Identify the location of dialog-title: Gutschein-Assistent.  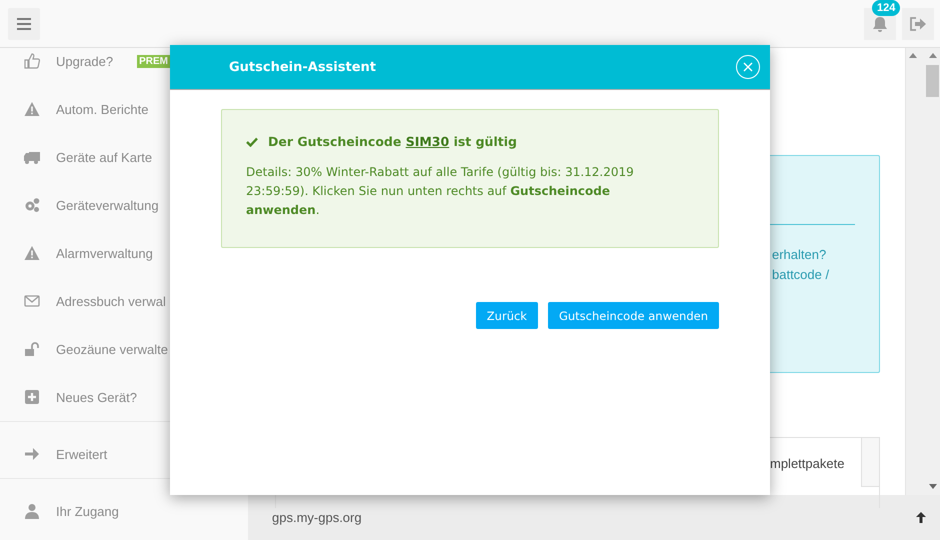
(303, 67).